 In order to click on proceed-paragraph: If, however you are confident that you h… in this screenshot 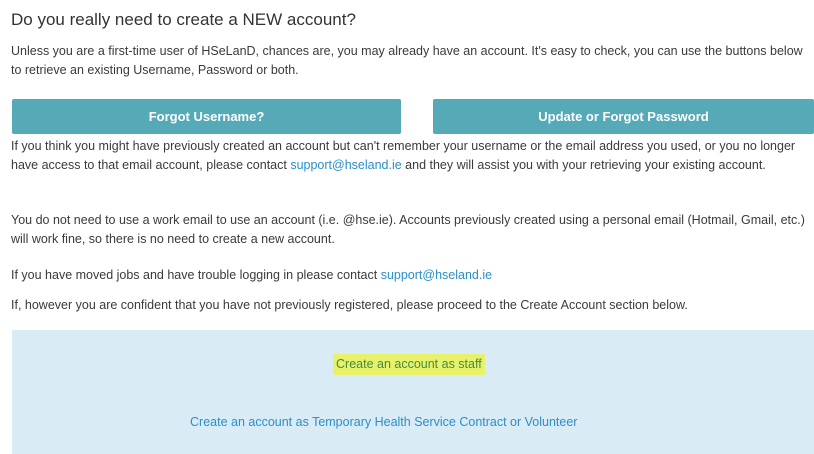, I will do `click(349, 305)`.